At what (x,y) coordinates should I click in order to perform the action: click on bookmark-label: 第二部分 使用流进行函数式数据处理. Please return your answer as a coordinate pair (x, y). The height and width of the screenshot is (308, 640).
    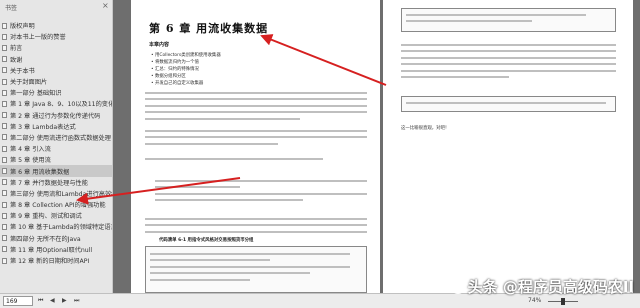
    Looking at the image, I should click on (60, 138).